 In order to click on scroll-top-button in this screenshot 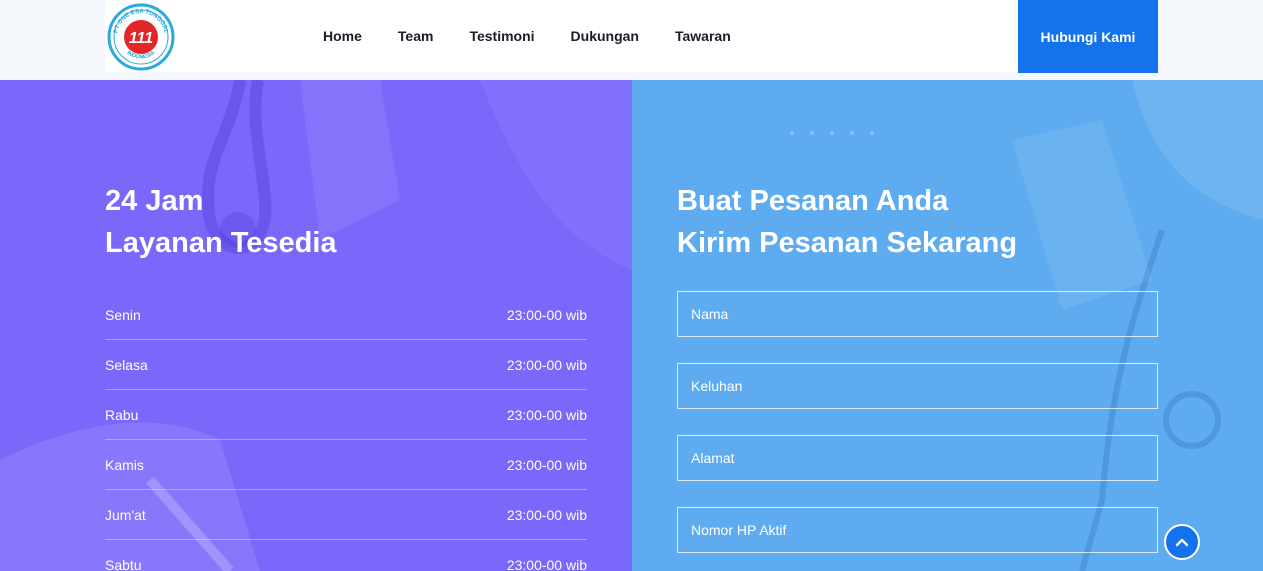, I will do `click(1182, 542)`.